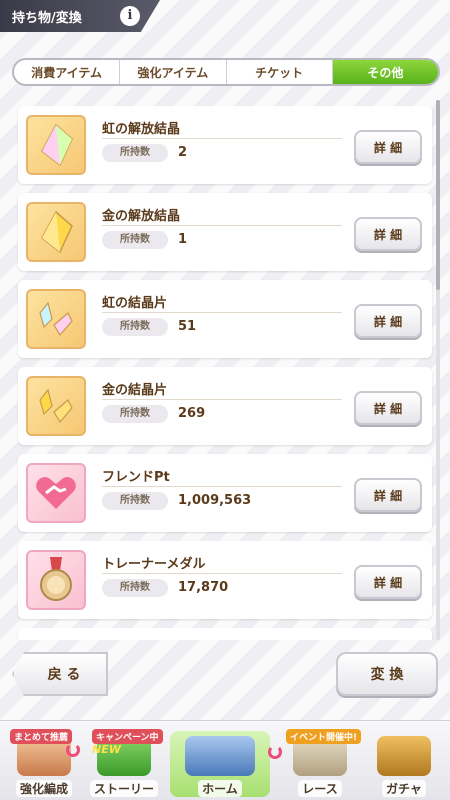 This screenshot has height=800, width=450. Describe the element at coordinates (127, 736) in the screenshot. I see `nav-badge: キャンペーン中` at that location.